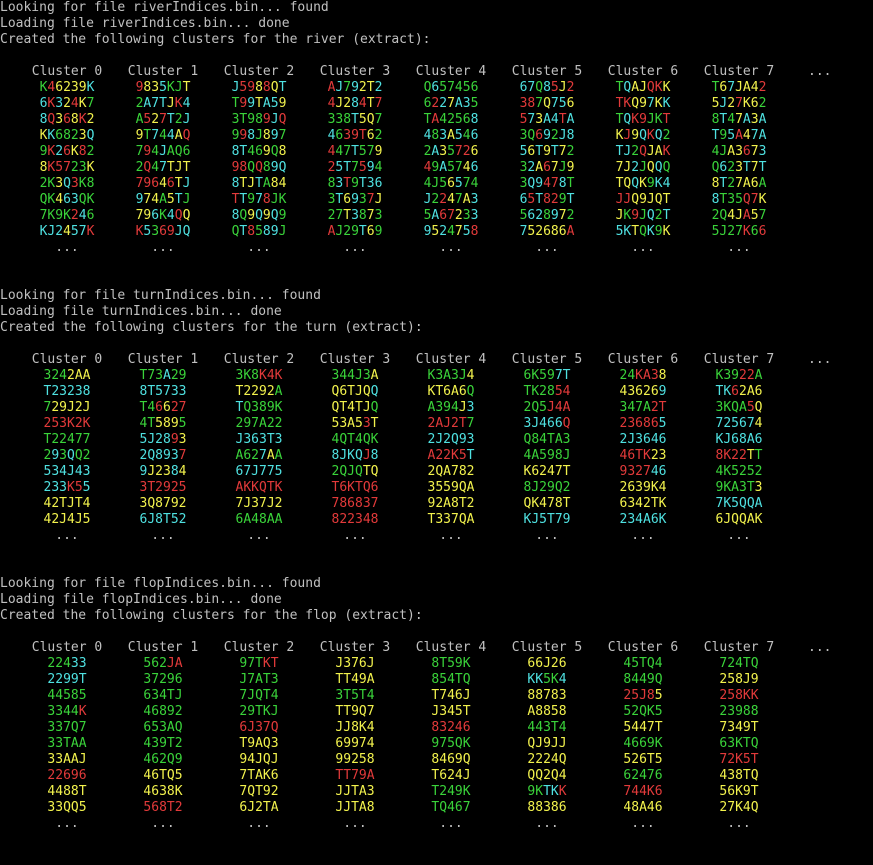 This screenshot has width=873, height=865. What do you see at coordinates (643, 136) in the screenshot?
I see `cluster-entry: KJ9QKQ2` at bounding box center [643, 136].